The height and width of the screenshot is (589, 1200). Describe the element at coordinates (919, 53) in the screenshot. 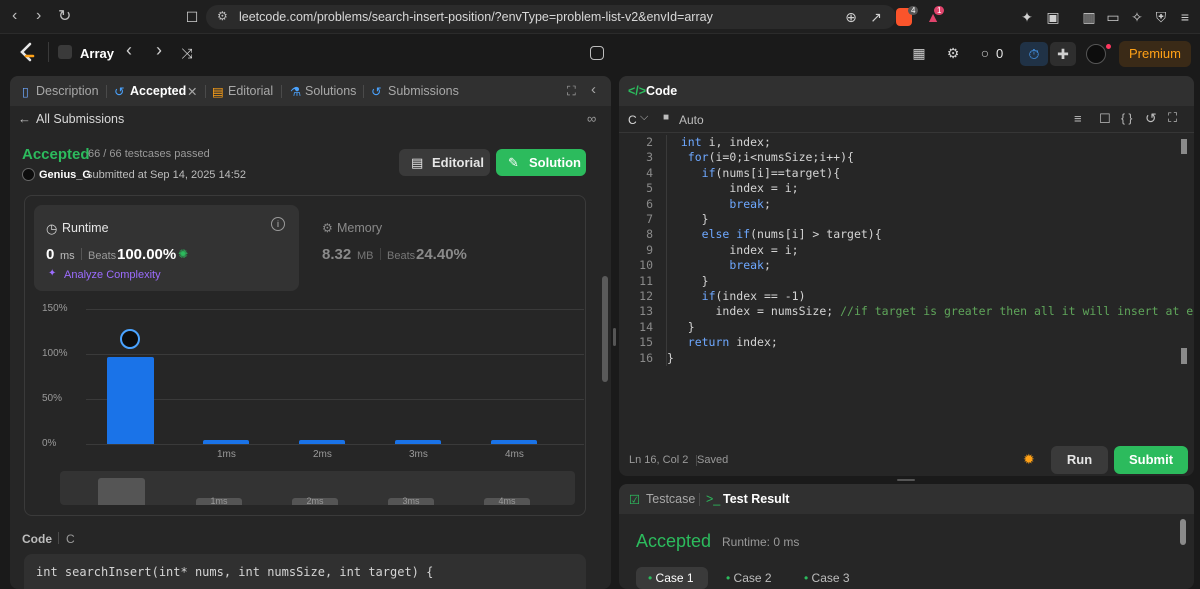

I see `layout-icon: ▦` at that location.